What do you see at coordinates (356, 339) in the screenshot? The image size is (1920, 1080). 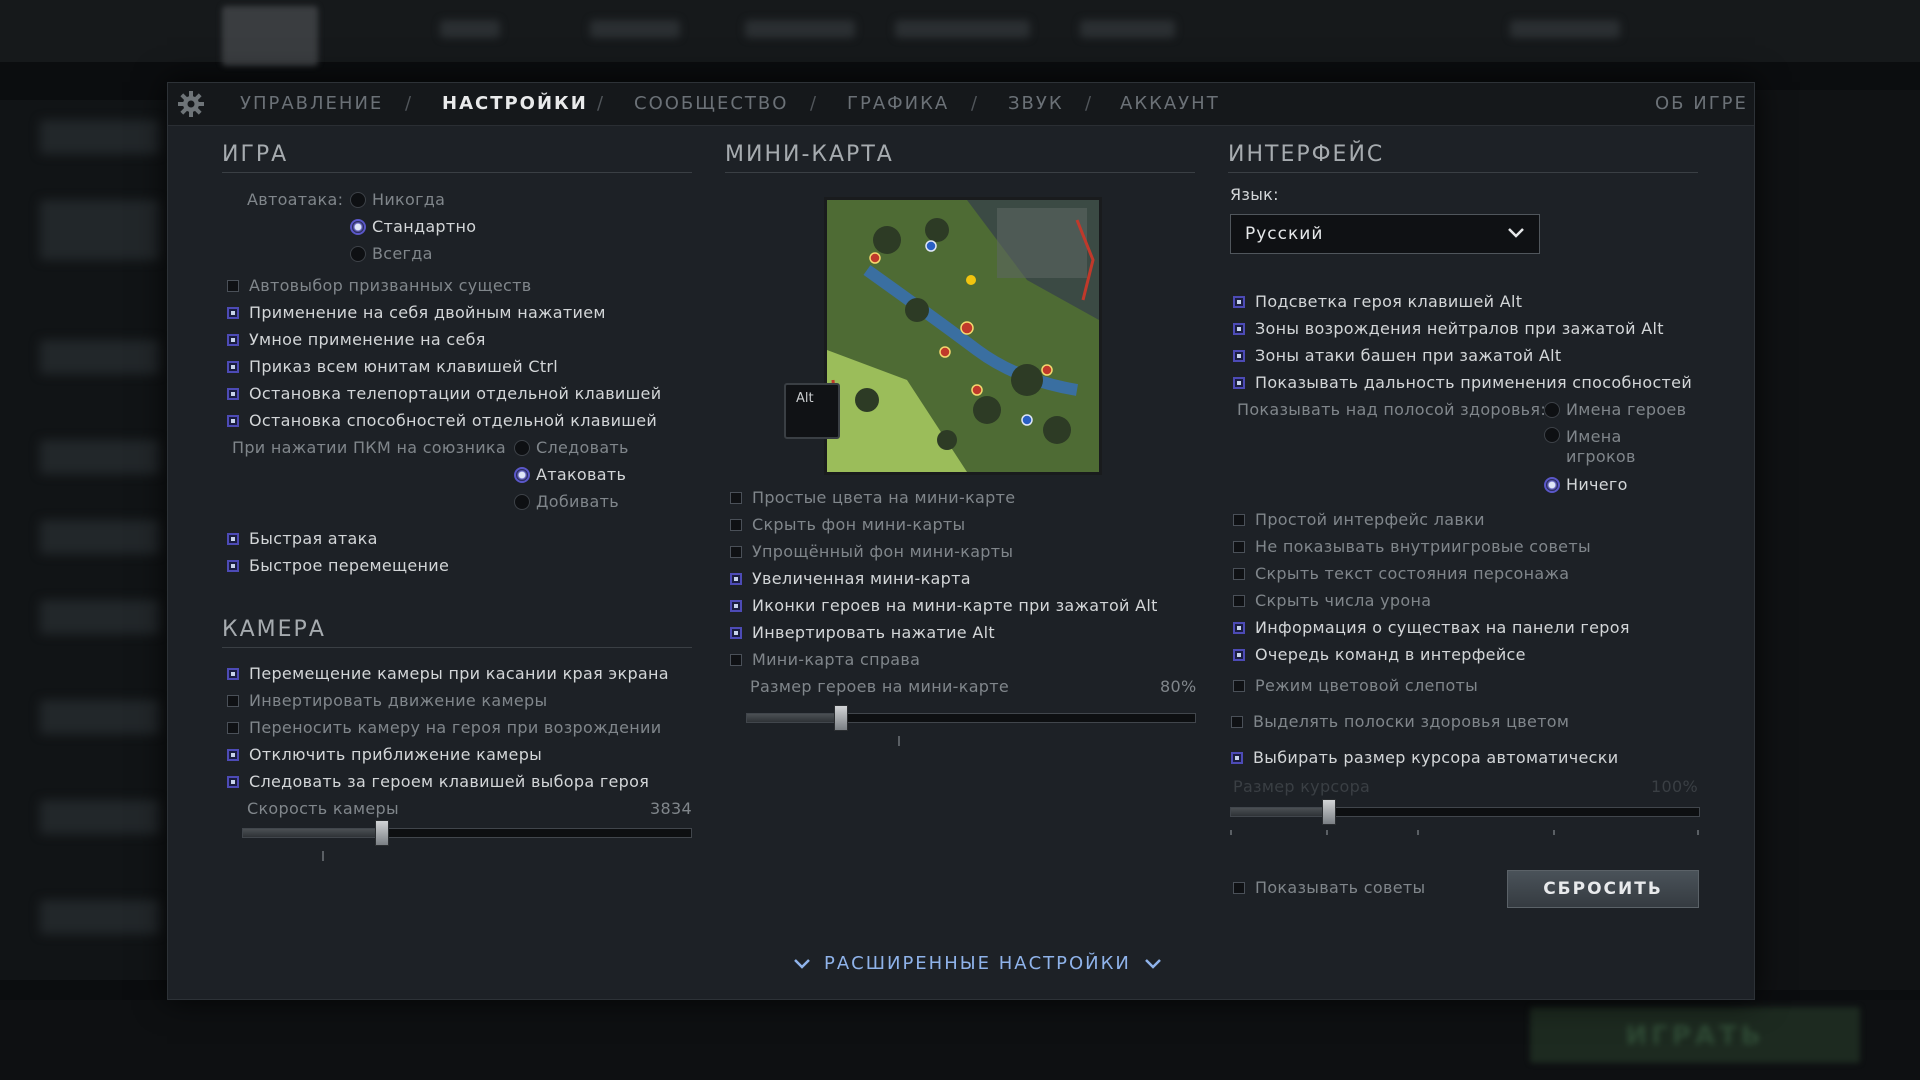 I see `checkbox-row: Умное применение на себя` at bounding box center [356, 339].